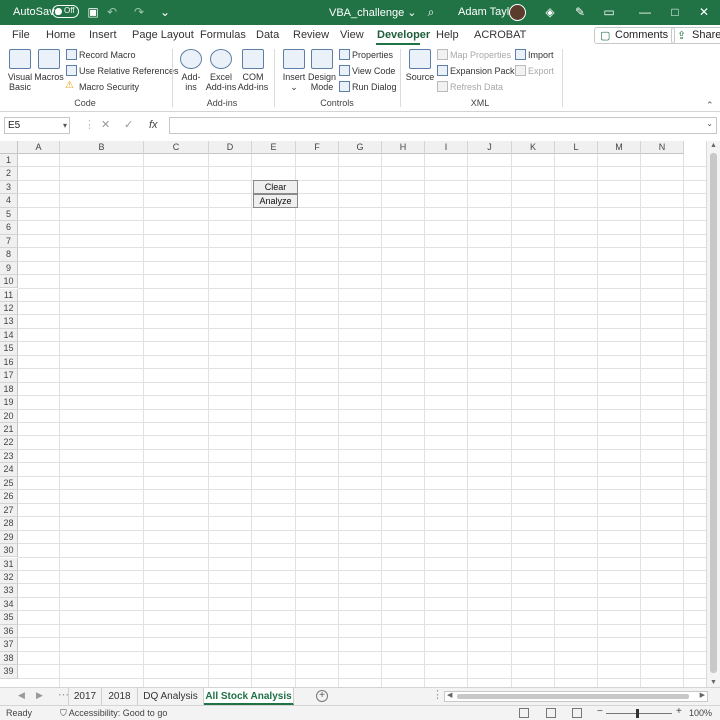  What do you see at coordinates (9, 618) in the screenshot?
I see `row-header-35: 35` at bounding box center [9, 618].